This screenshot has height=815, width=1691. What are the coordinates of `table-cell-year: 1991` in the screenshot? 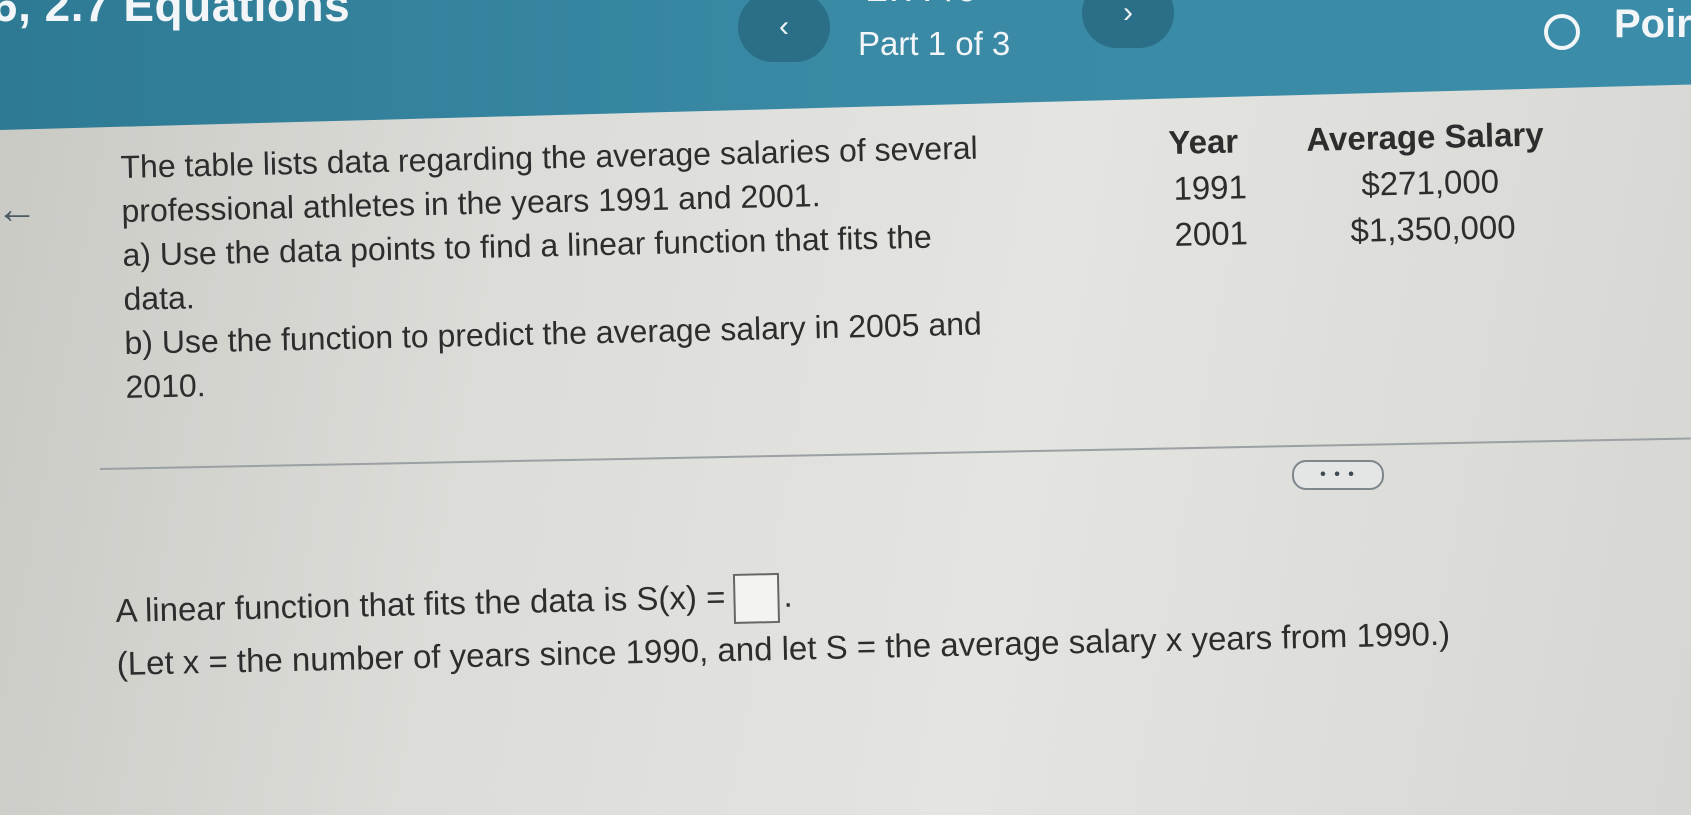 It's located at (1210, 187).